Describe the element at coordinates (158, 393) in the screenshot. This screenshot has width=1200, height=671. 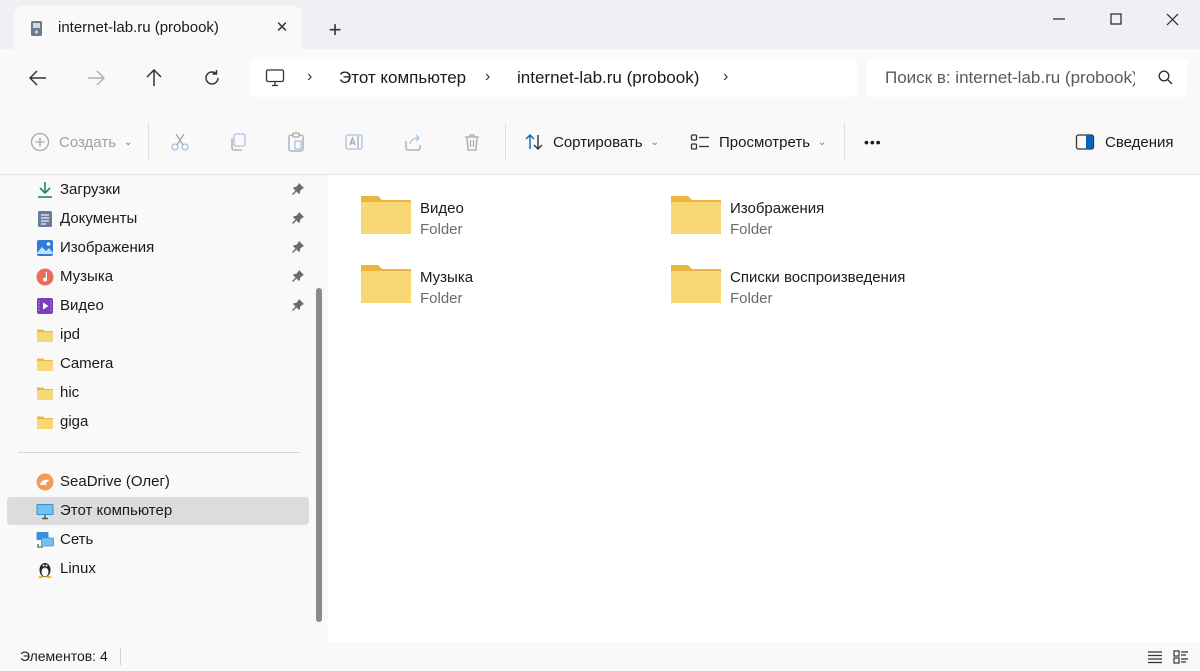
I see `sidebar-item-hic: hic` at that location.